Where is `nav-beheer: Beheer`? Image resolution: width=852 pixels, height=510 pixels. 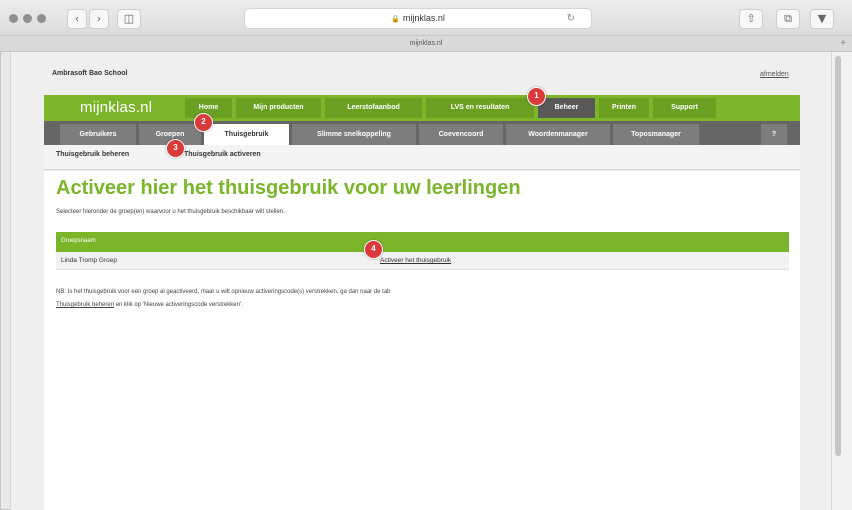 nav-beheer: Beheer is located at coordinates (566, 108).